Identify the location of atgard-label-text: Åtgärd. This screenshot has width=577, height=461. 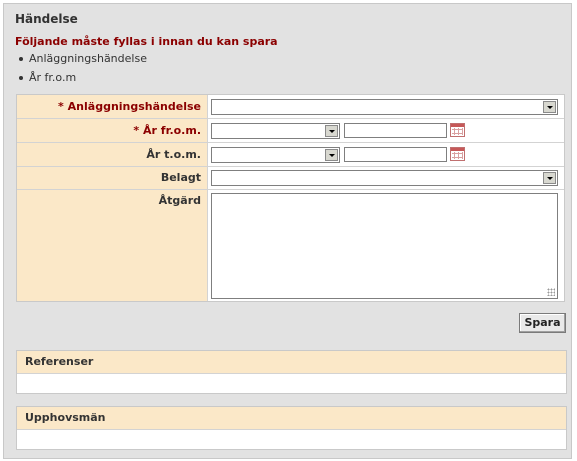
(179, 200).